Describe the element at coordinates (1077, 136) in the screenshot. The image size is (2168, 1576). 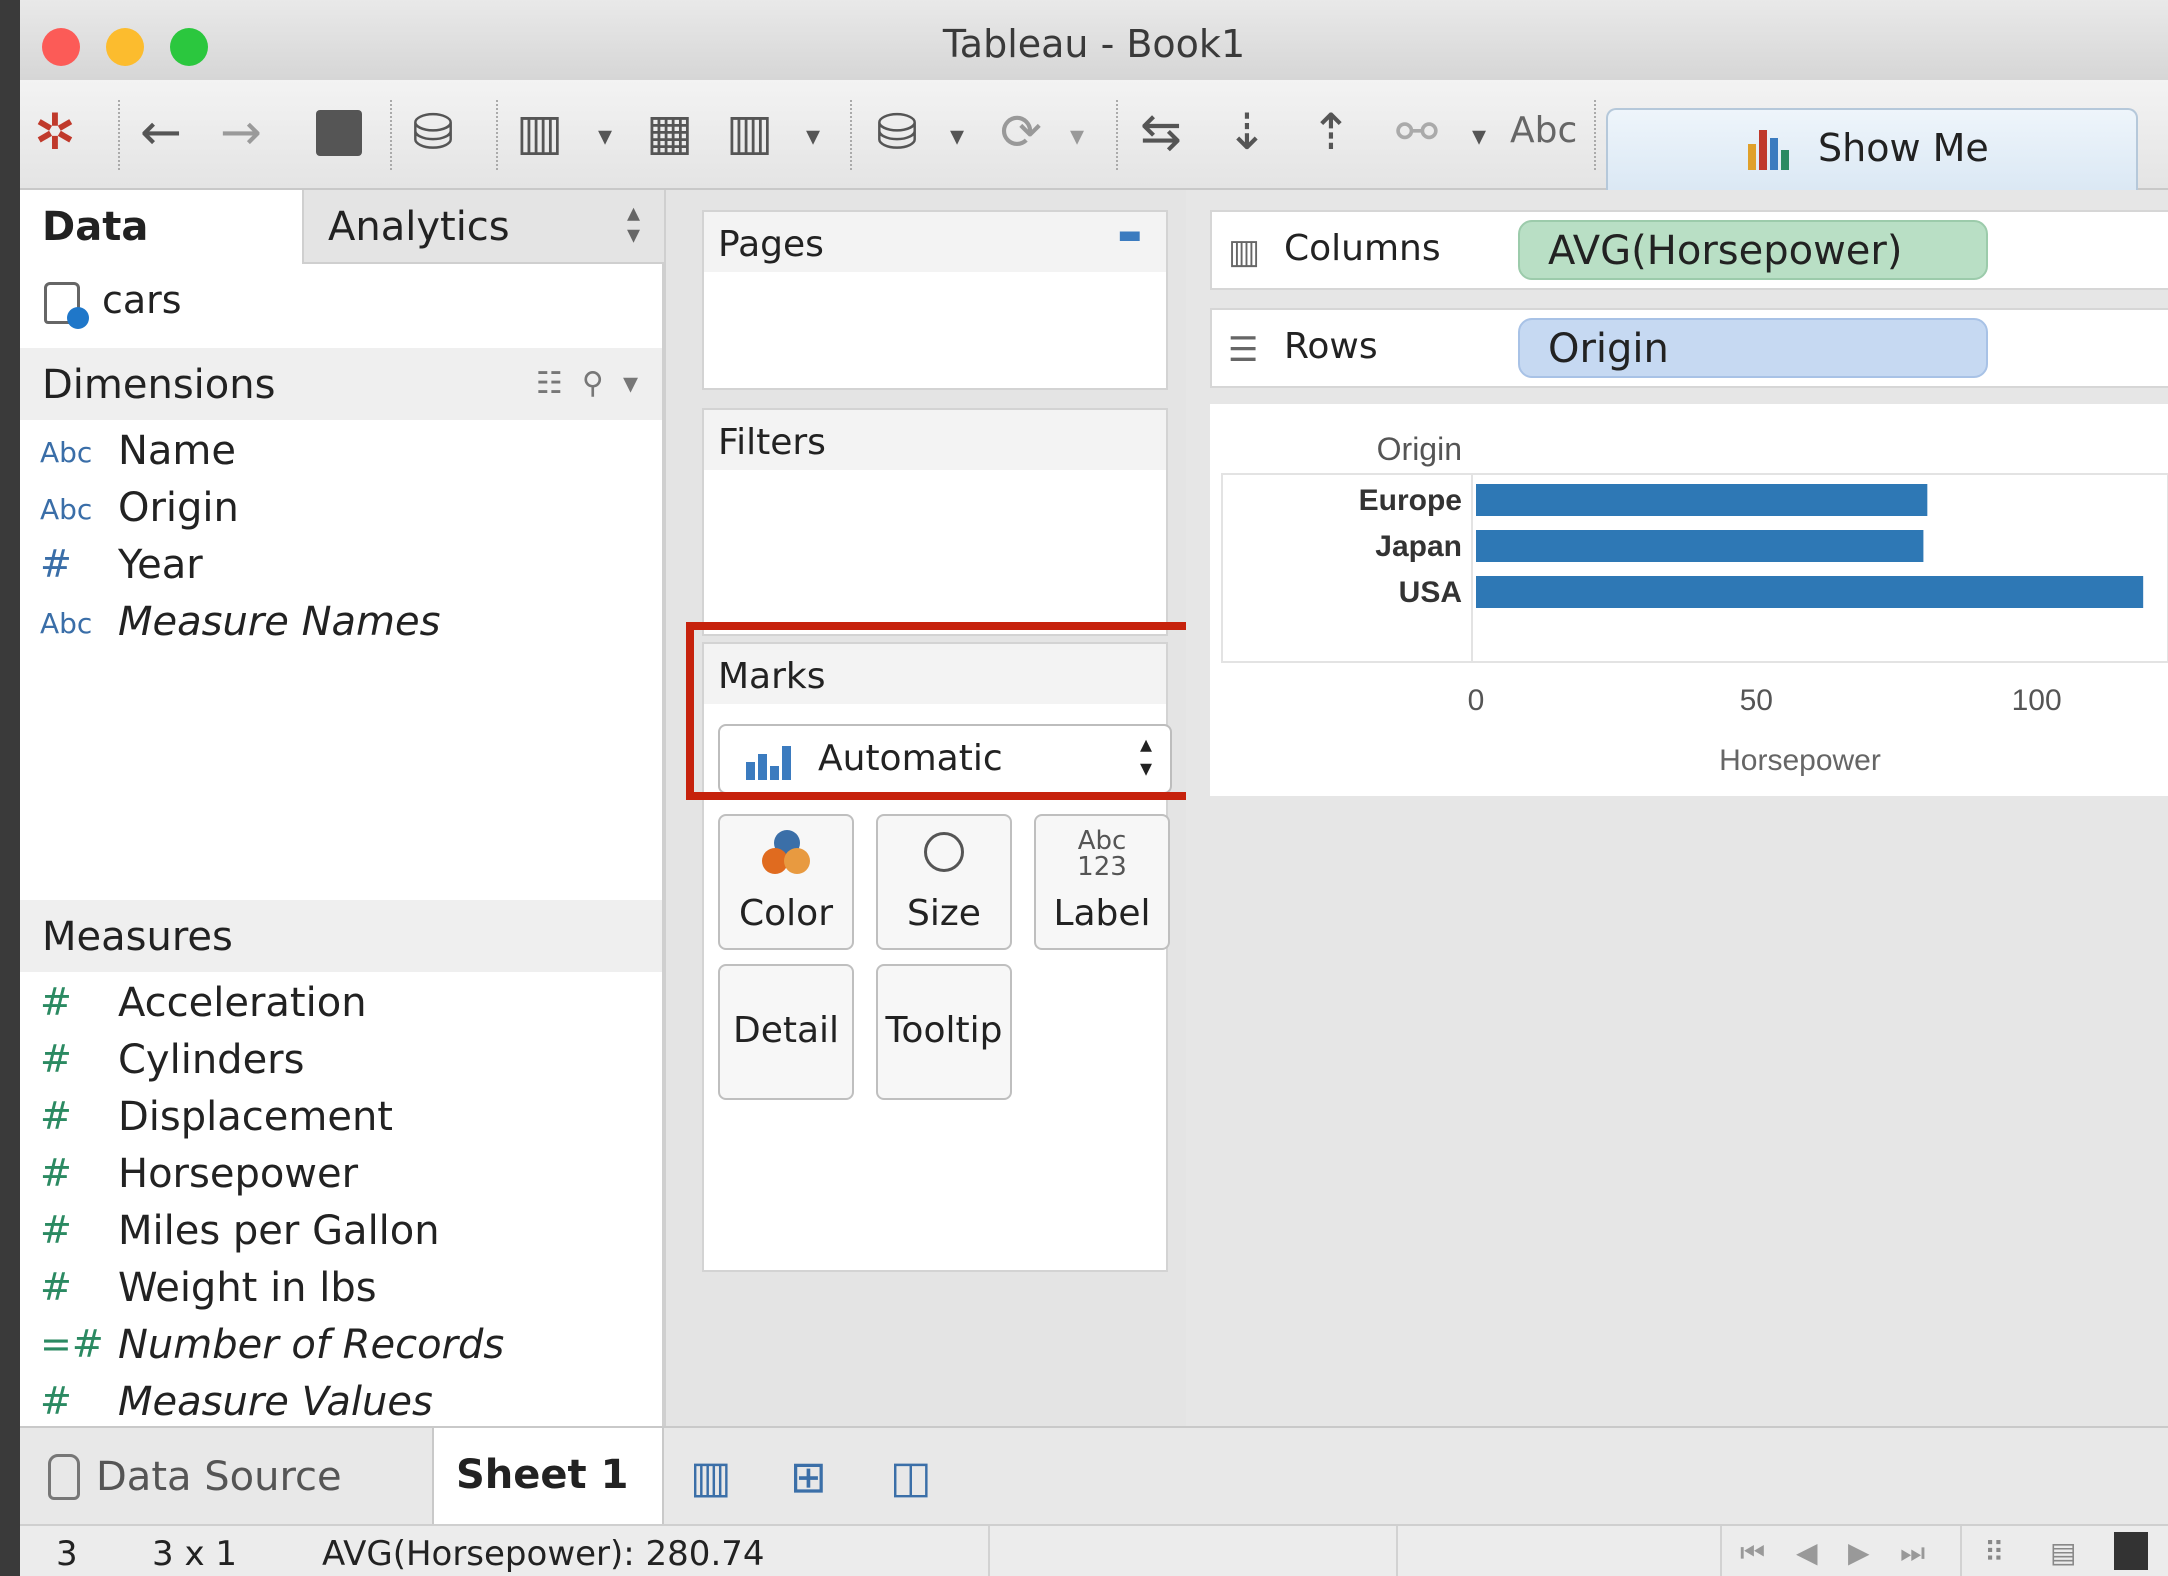
I see `refresh-dropdown-icon: ▾` at that location.